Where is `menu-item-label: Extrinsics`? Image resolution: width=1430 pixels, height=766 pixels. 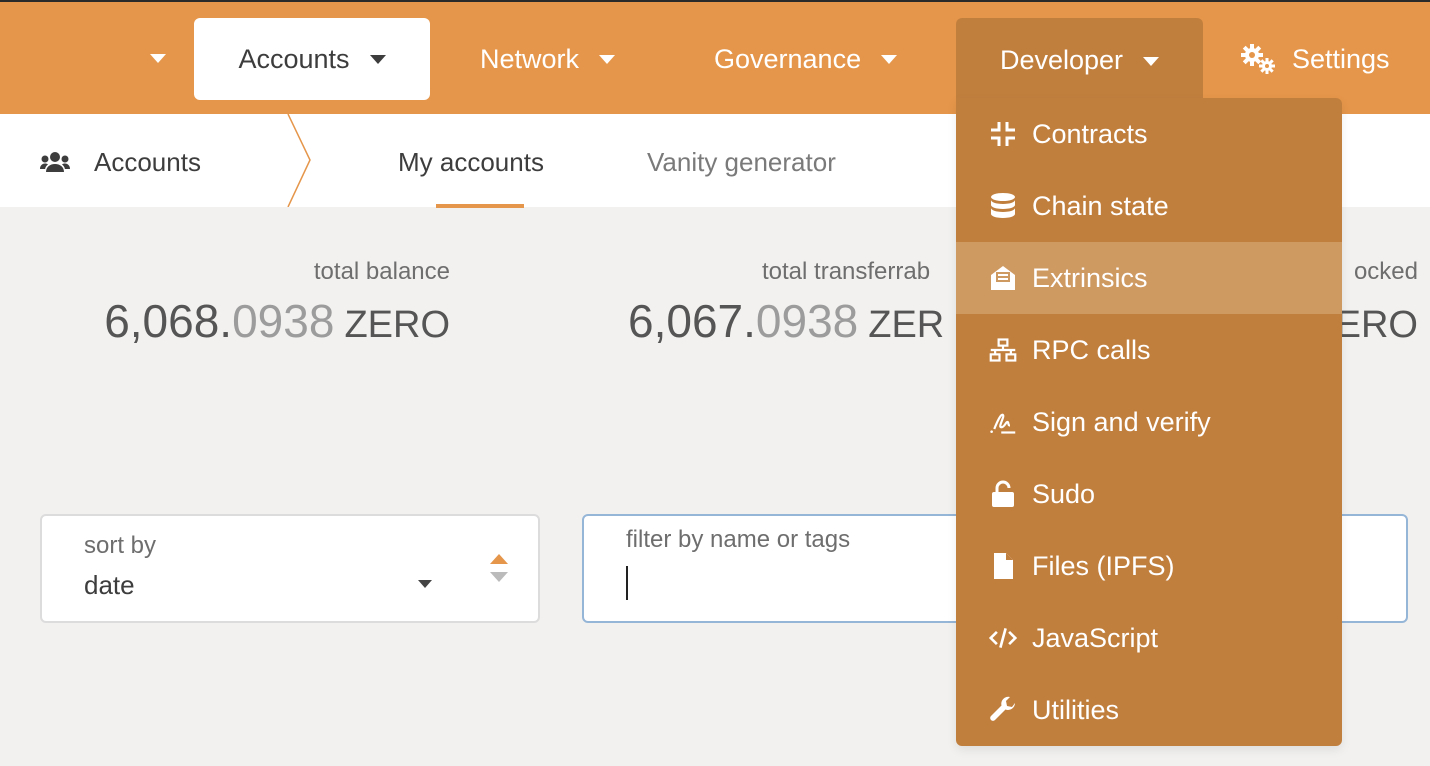
menu-item-label: Extrinsics is located at coordinates (1090, 277).